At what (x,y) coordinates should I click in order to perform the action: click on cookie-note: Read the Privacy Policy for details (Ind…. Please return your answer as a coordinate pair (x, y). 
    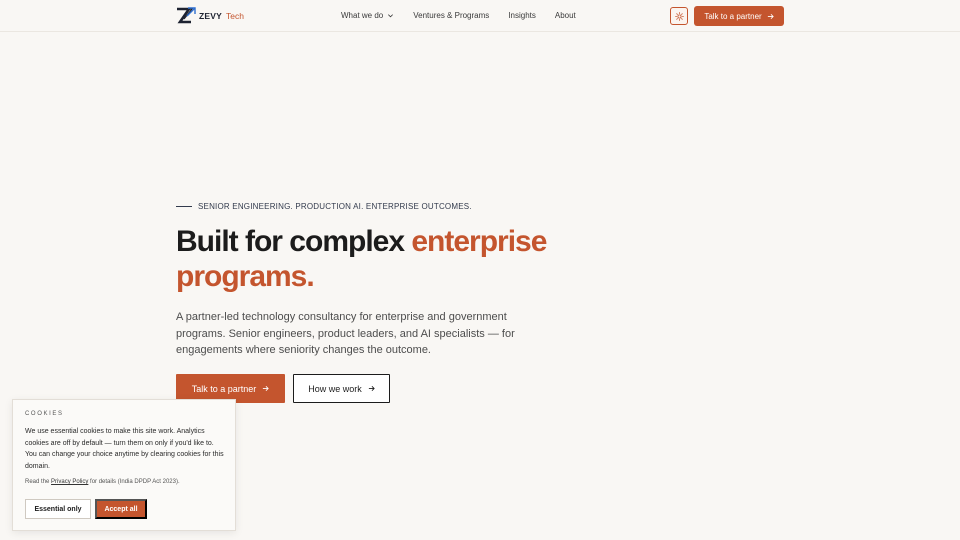
    Looking at the image, I should click on (130, 482).